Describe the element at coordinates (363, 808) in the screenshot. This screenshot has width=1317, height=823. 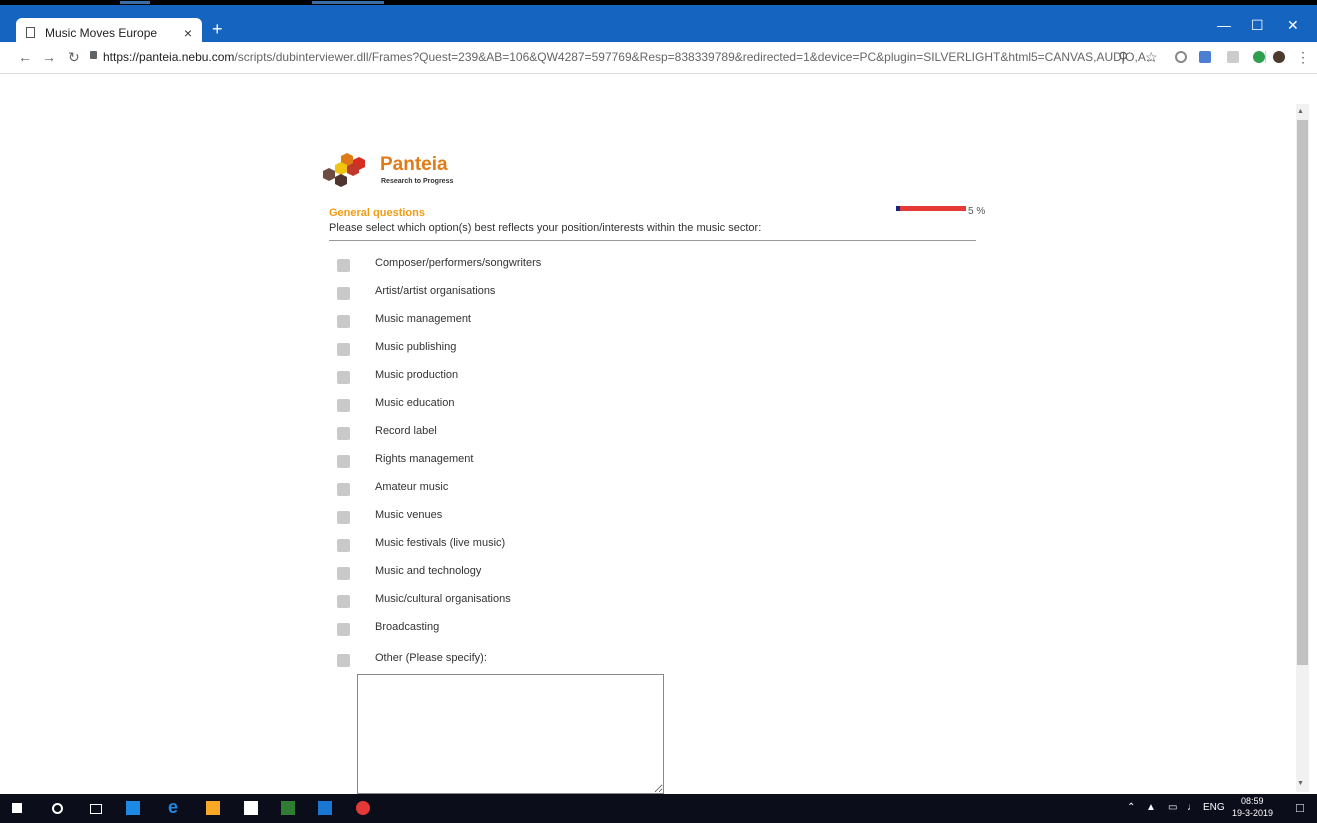
I see `chrome-icon` at that location.